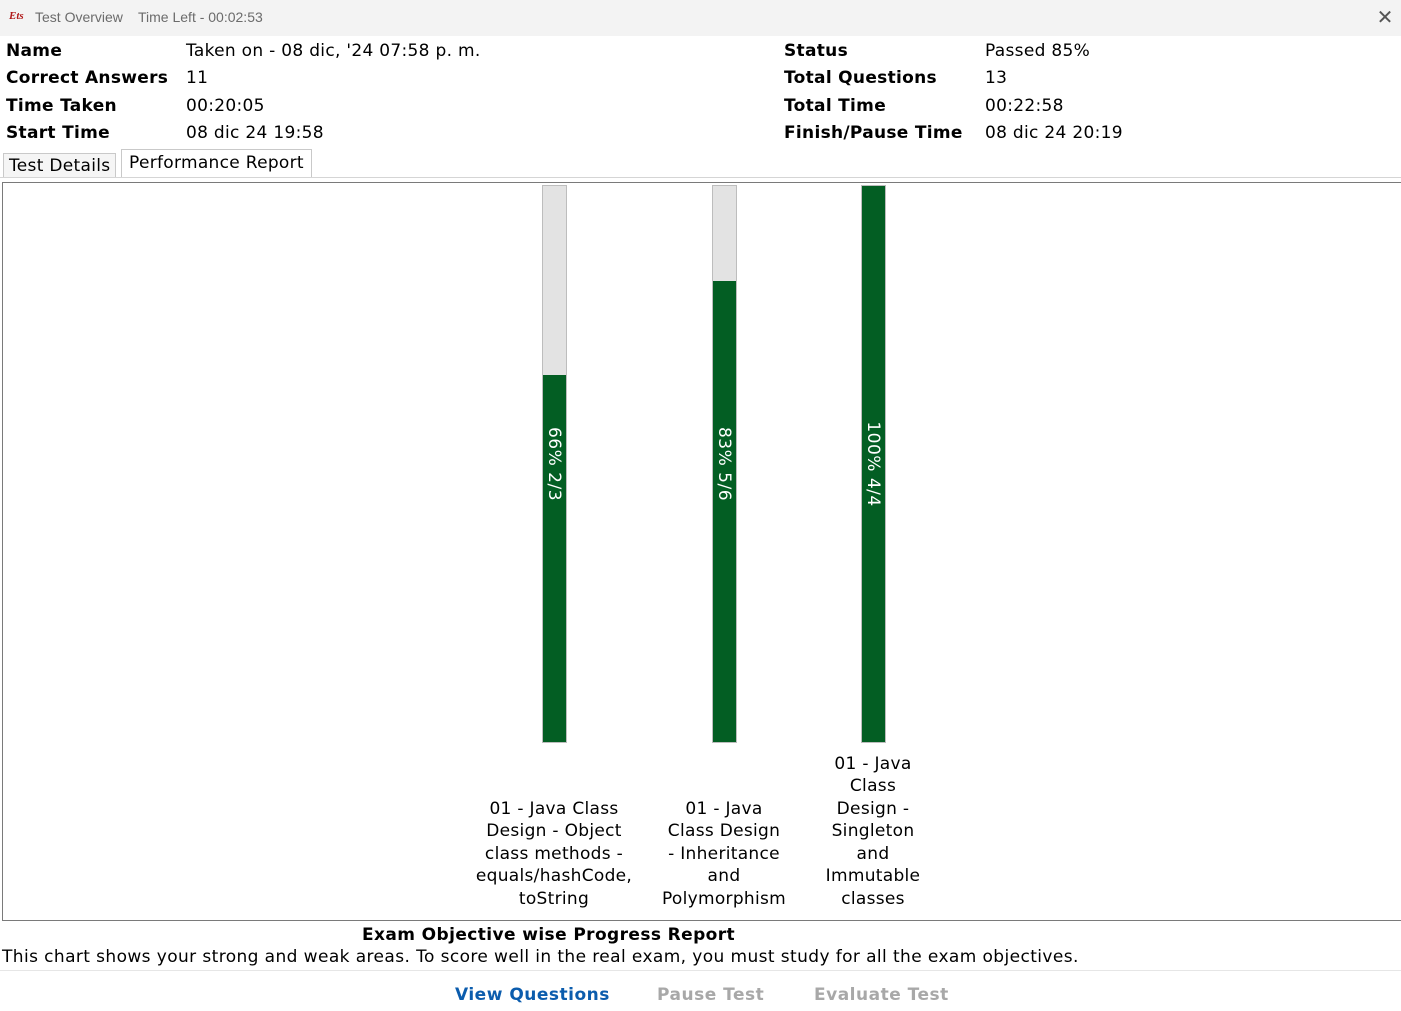 This screenshot has width=1401, height=1011. I want to click on report-title: Exam Objective wise Progress Report, so click(549, 935).